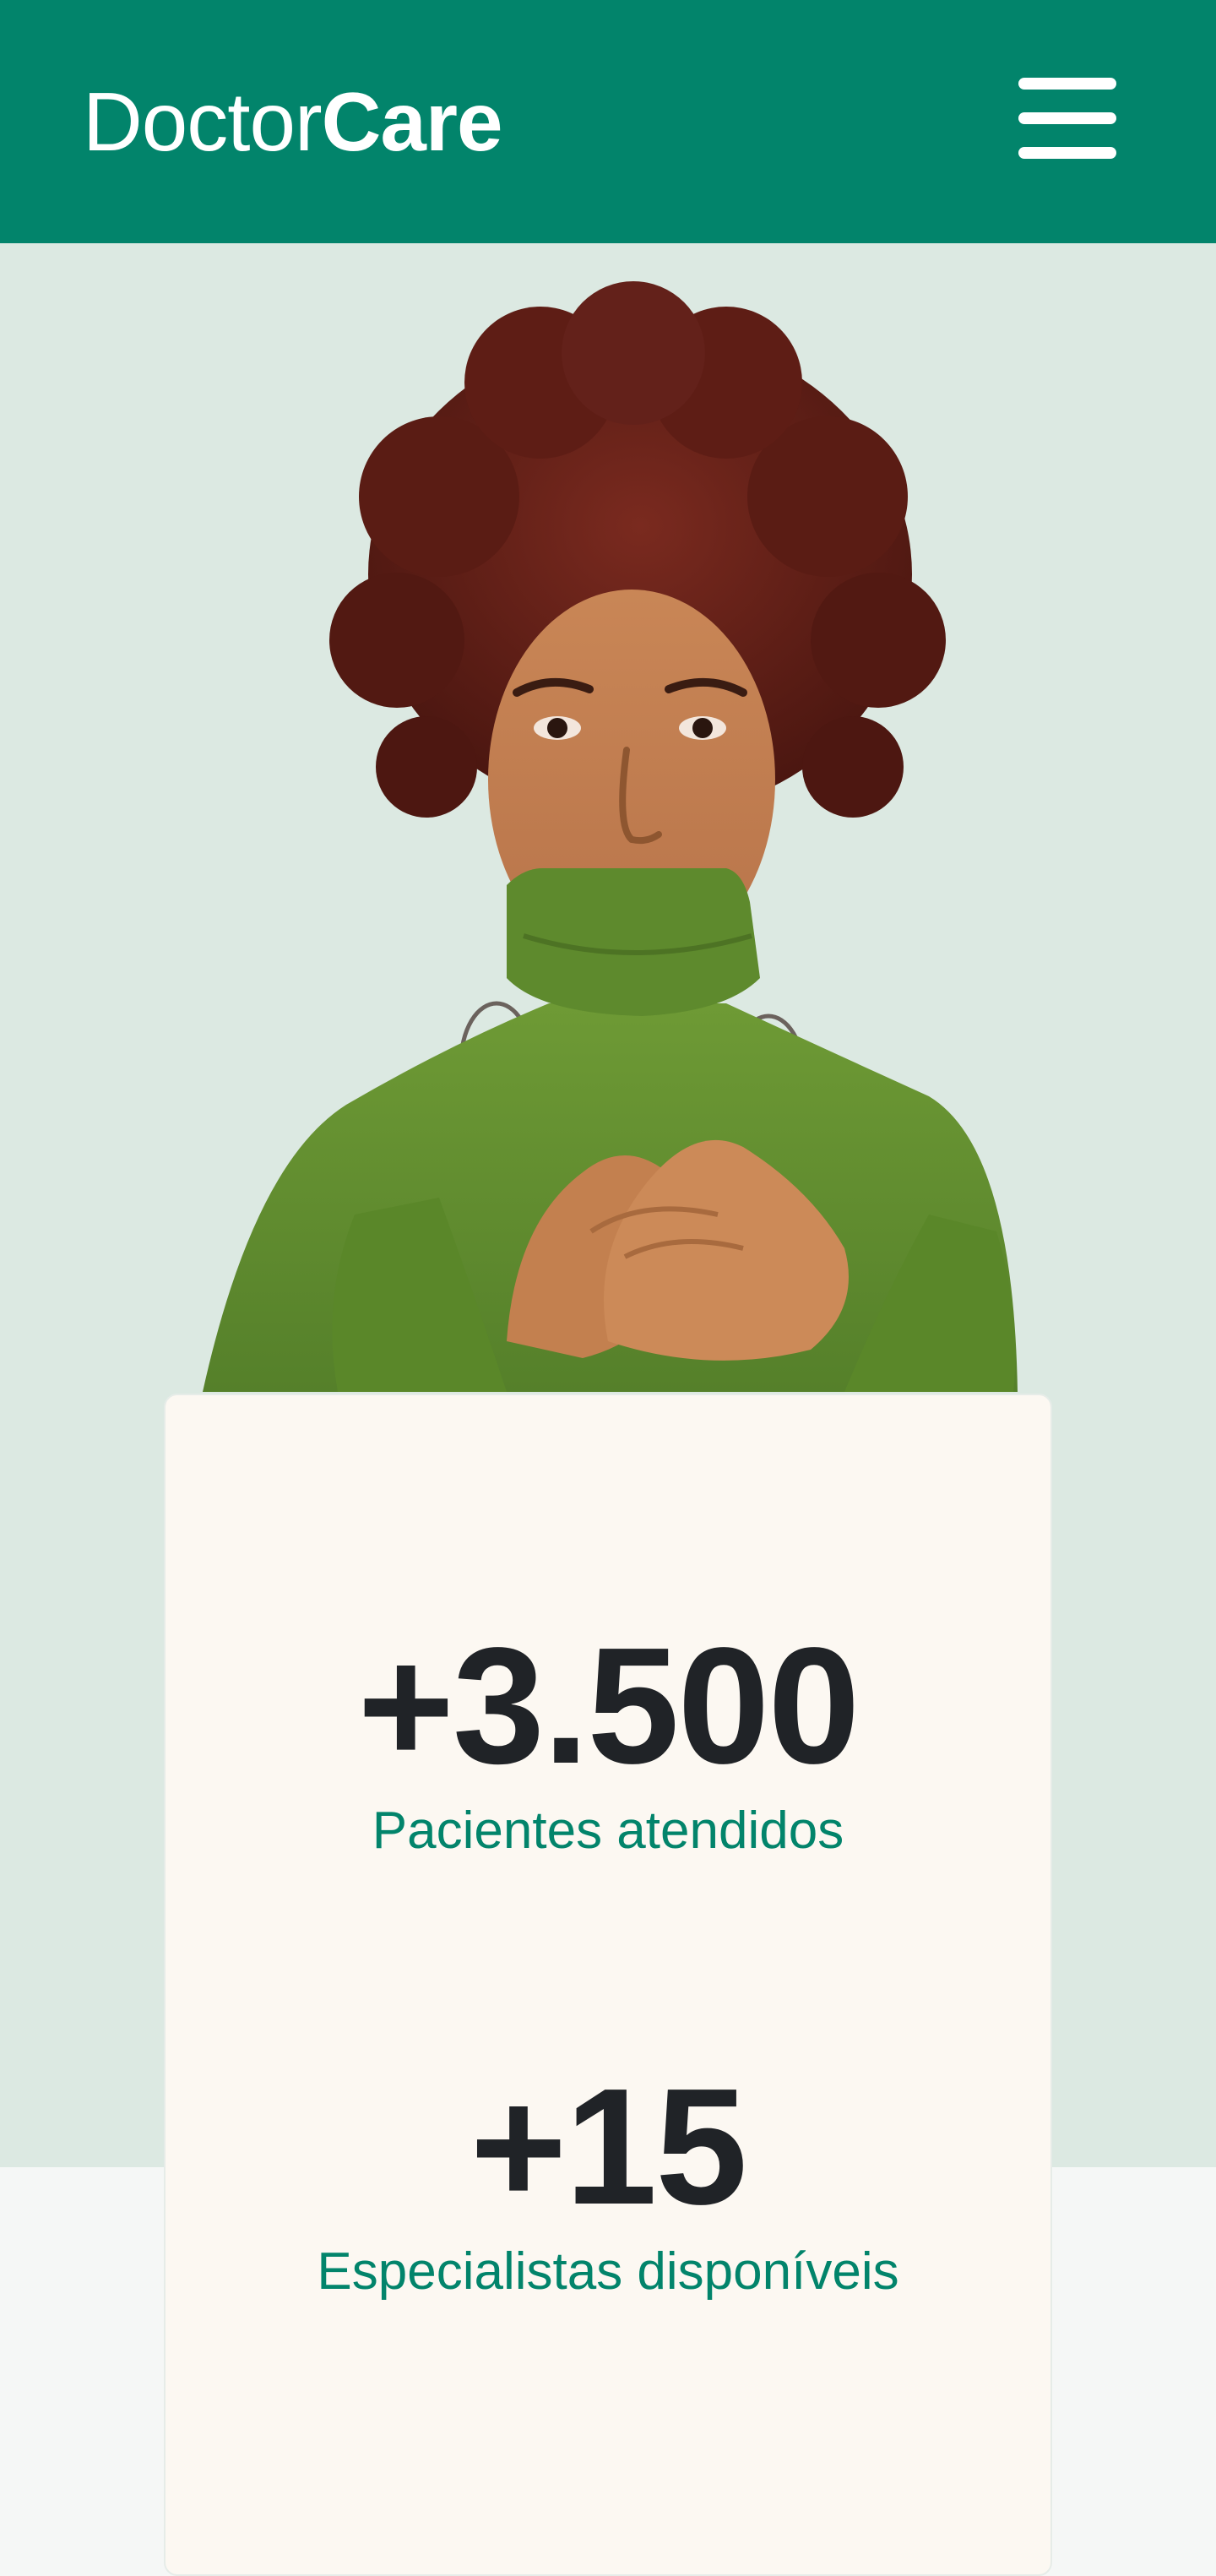 The image size is (1216, 2576). What do you see at coordinates (1067, 84) in the screenshot?
I see `menu-bar-top` at bounding box center [1067, 84].